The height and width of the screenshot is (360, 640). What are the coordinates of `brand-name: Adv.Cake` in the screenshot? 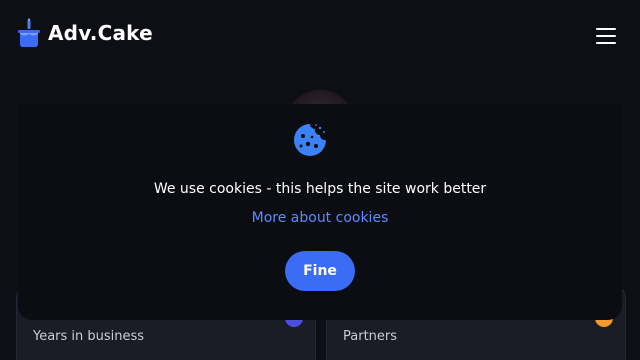 It's located at (100, 33).